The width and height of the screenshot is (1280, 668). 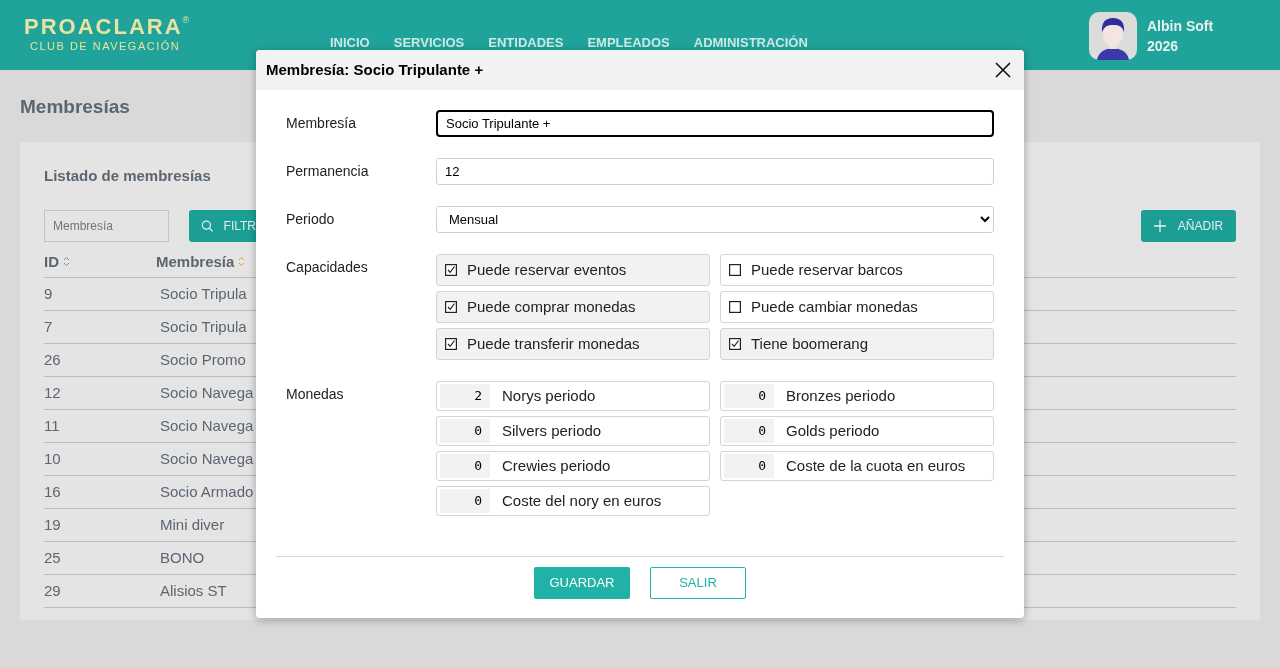 I want to click on field-label: Periodo, so click(x=311, y=219).